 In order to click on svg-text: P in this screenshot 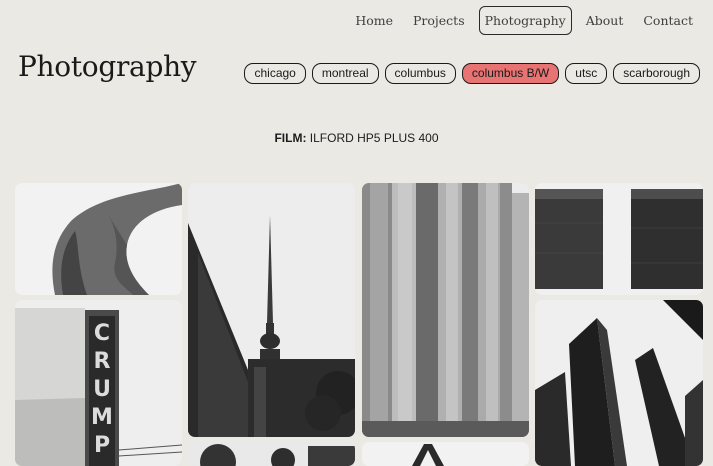, I will do `click(102, 445)`.